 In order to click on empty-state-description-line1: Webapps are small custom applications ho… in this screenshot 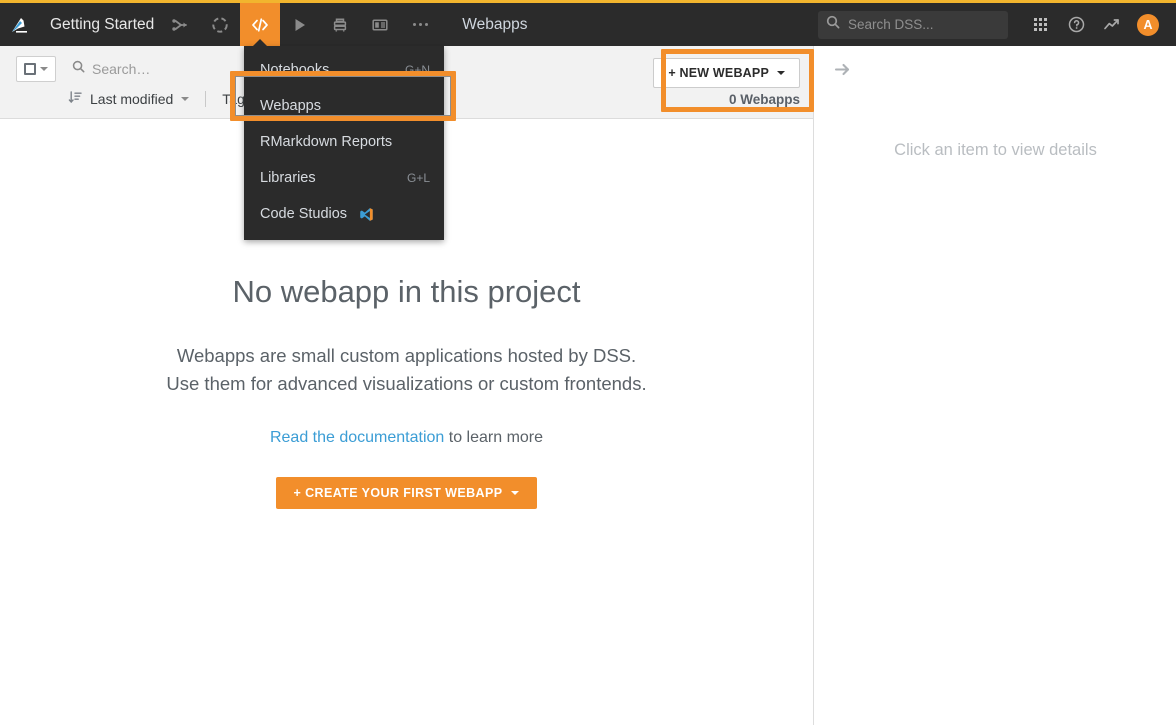, I will do `click(406, 355)`.